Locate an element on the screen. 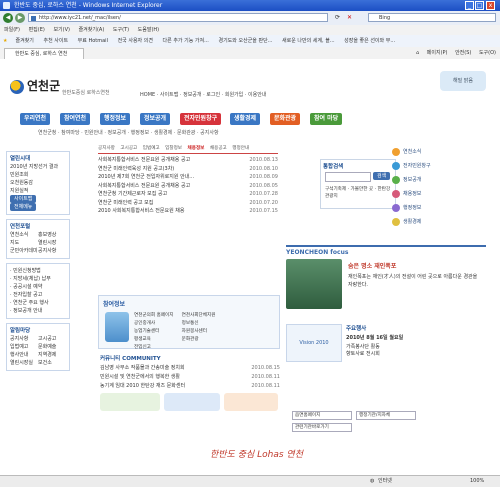  right-menu-item: 전자민원창구 is located at coordinates (442, 166).